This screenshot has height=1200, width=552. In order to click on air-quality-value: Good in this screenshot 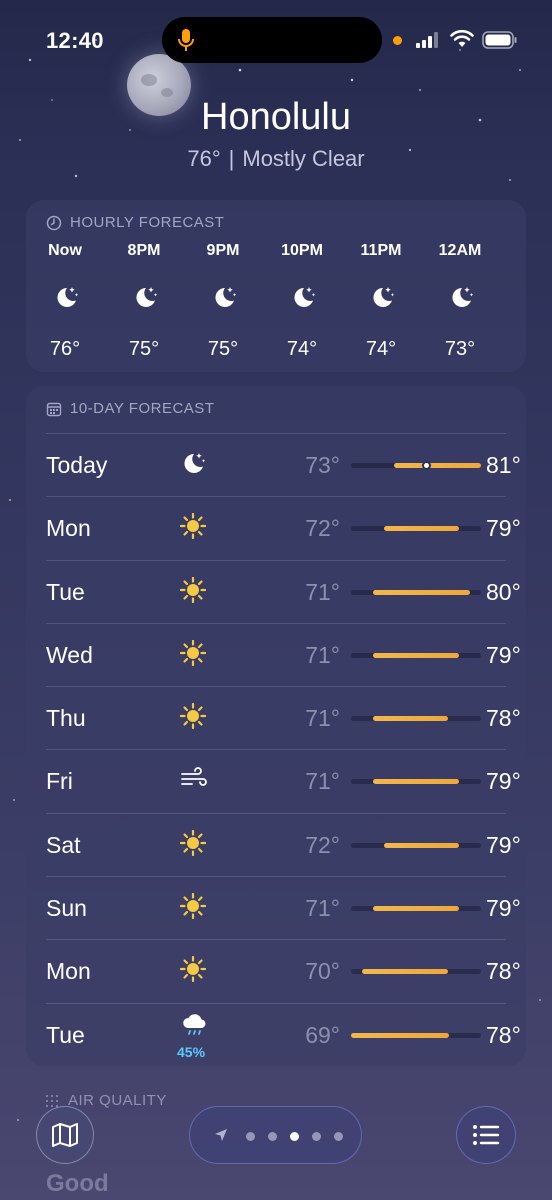, I will do `click(77, 1183)`.